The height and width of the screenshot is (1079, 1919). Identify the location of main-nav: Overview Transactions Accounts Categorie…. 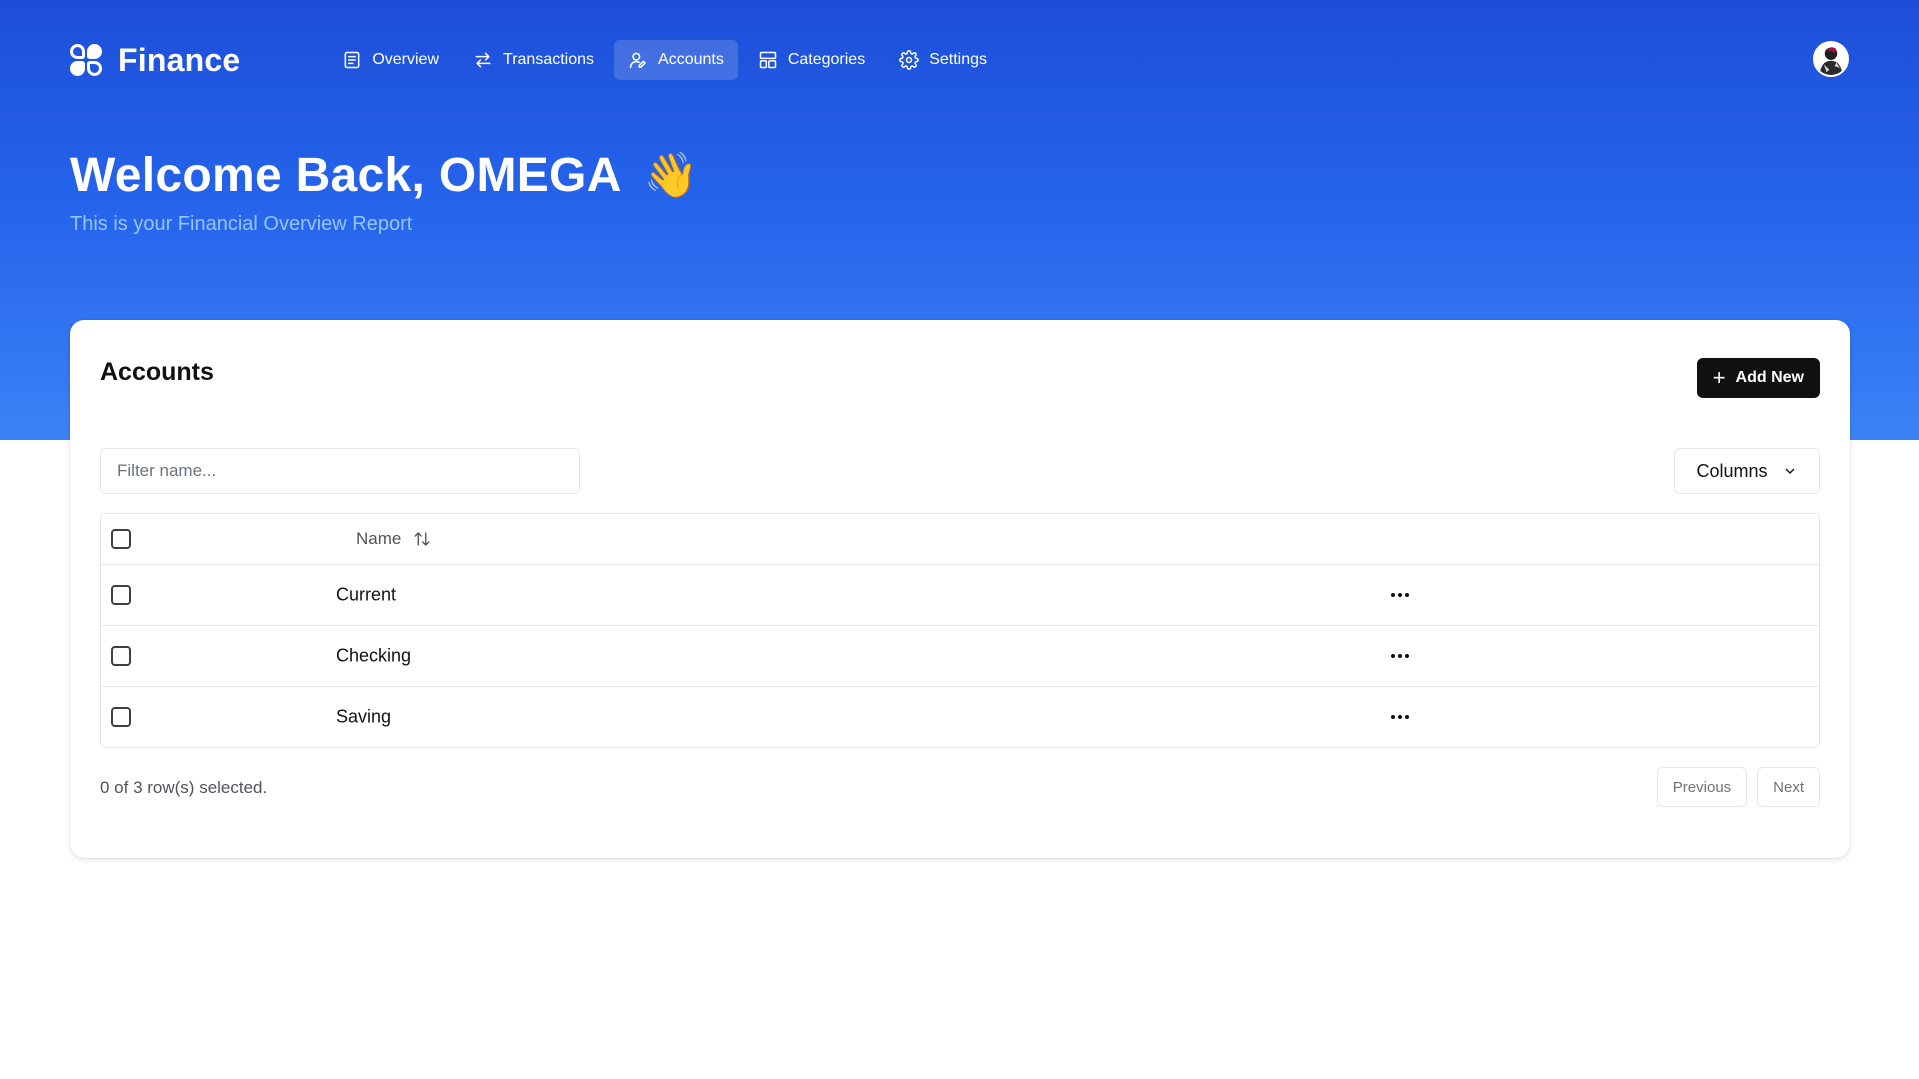
(664, 60).